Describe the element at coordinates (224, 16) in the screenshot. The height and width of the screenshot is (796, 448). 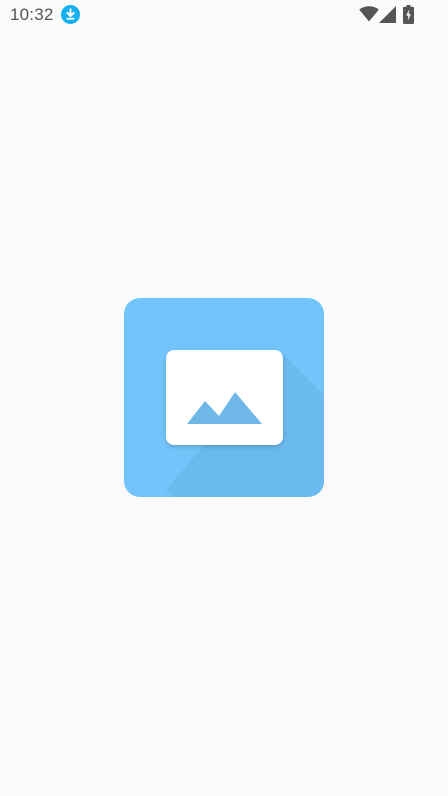
I see `status-bar: 10:32` at that location.